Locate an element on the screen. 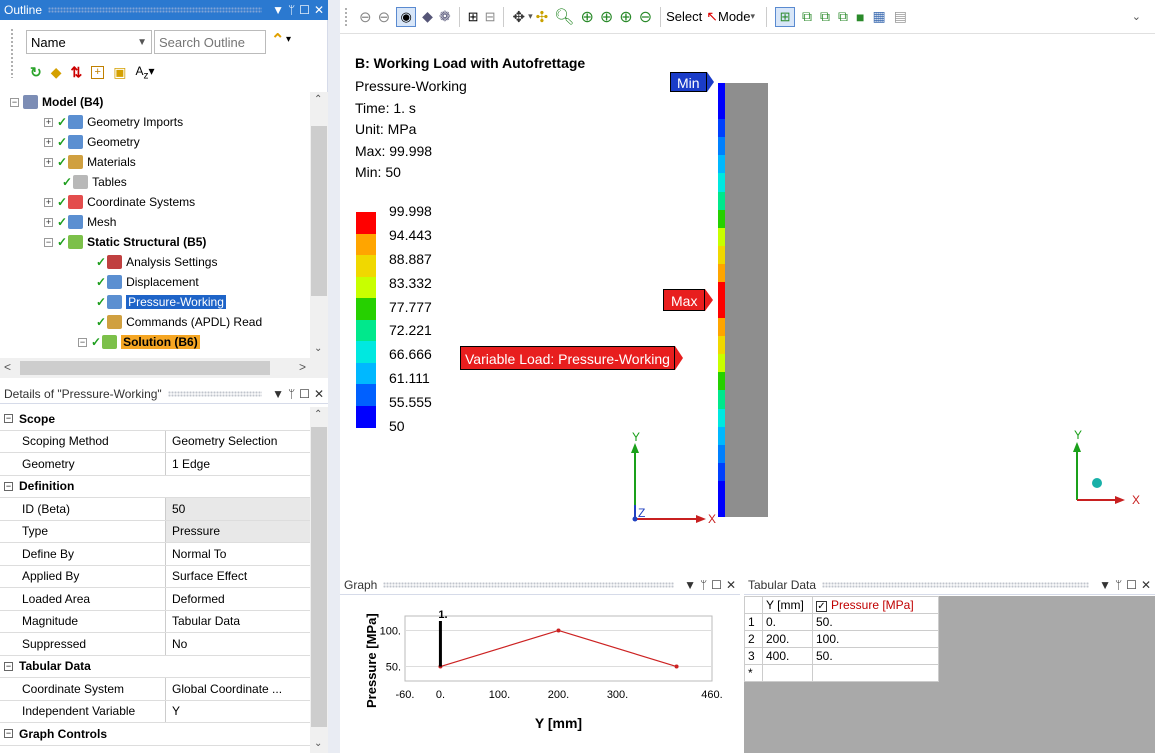 This screenshot has height=753, width=1155. alpha-sort-icon: Az▾ is located at coordinates (144, 72).